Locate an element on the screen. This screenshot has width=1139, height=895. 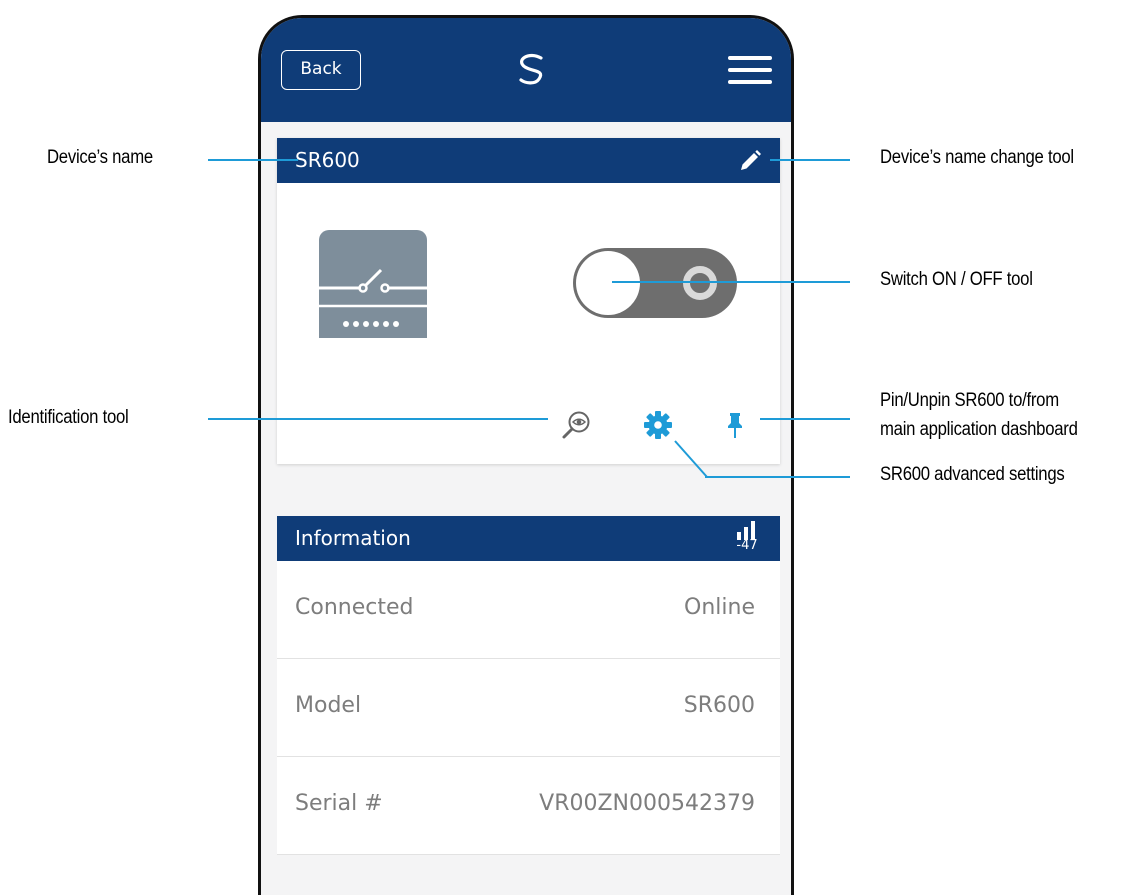
toggle-off-indicator is located at coordinates (700, 283).